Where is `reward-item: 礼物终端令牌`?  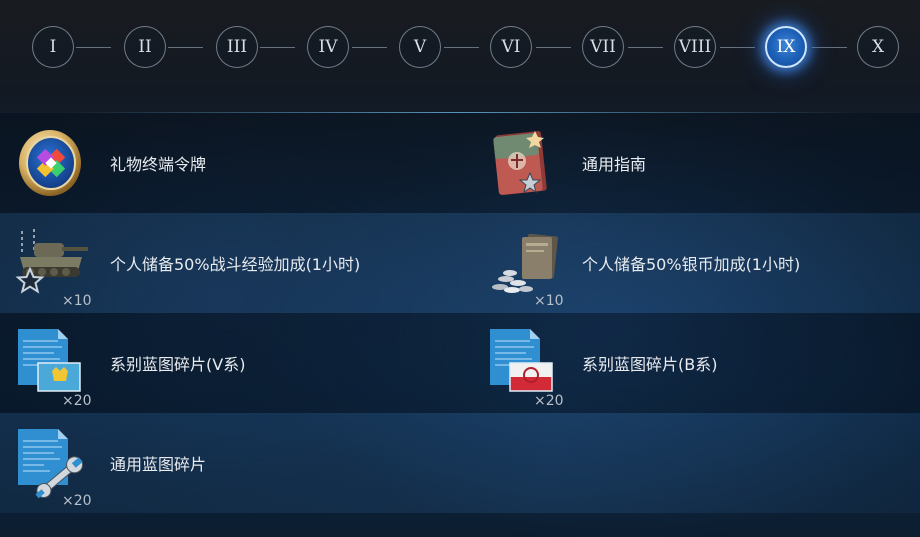 reward-item: 礼物终端令牌 is located at coordinates (230, 163).